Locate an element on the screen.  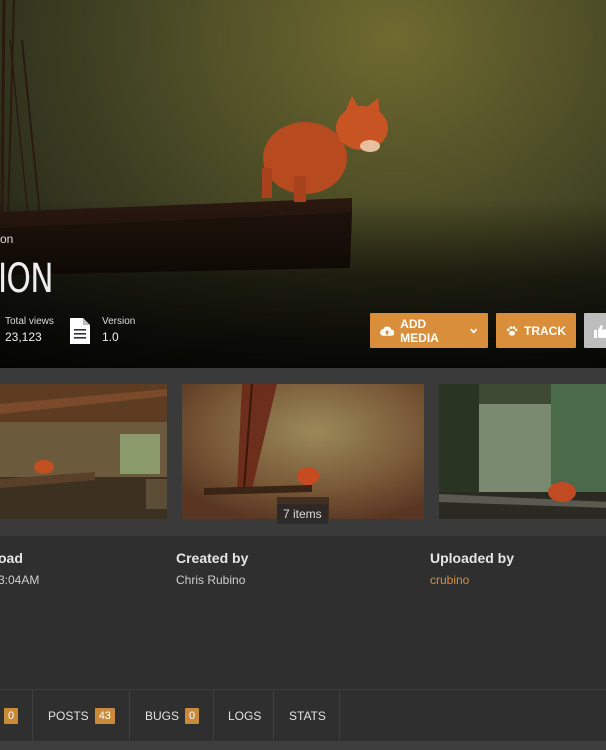
uploader-link: crubino is located at coordinates (472, 580).